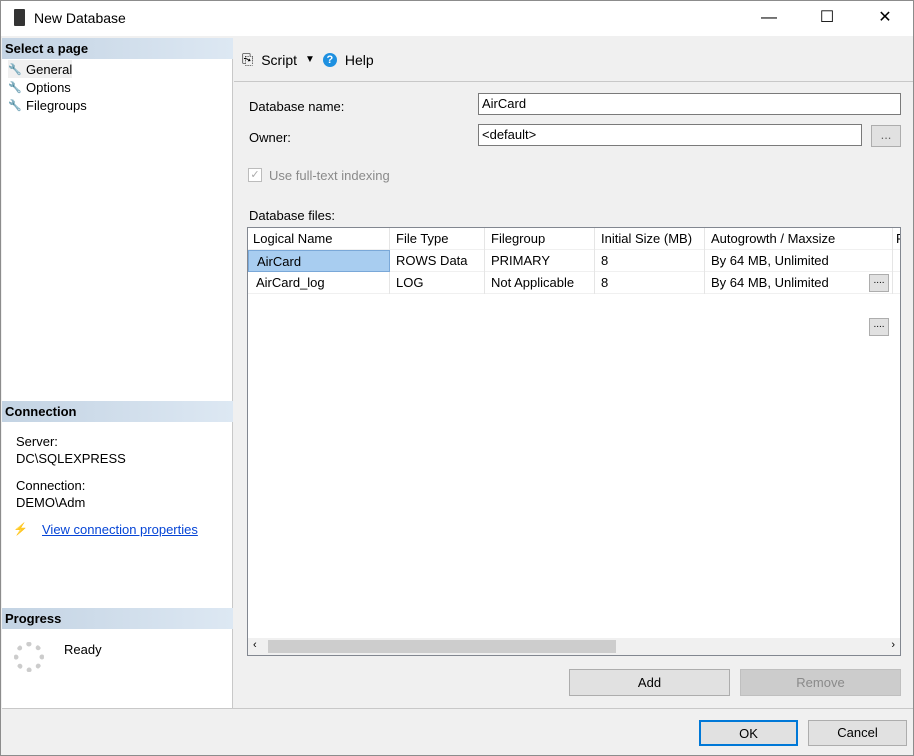  What do you see at coordinates (83, 649) in the screenshot?
I see `progress-status: Ready` at bounding box center [83, 649].